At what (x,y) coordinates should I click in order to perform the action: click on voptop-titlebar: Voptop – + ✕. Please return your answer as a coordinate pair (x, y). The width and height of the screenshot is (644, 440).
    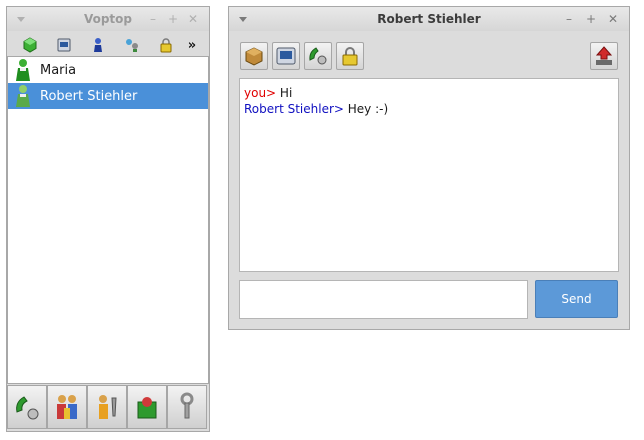
    Looking at the image, I should click on (108, 19).